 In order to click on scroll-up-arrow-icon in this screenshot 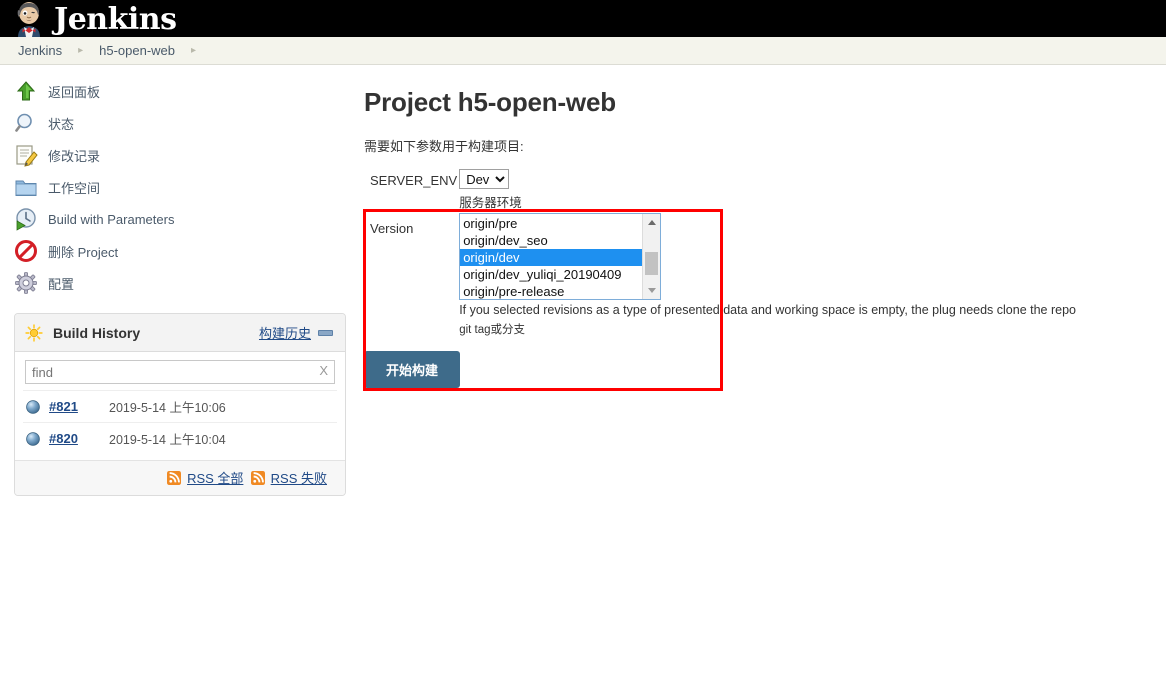, I will do `click(652, 222)`.